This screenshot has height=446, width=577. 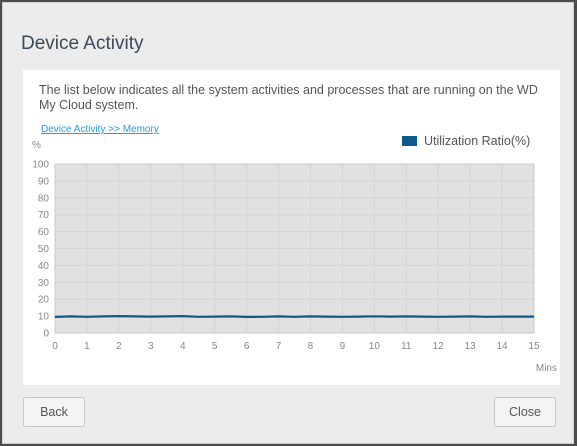 I want to click on x-tick-label: 7, so click(x=279, y=346).